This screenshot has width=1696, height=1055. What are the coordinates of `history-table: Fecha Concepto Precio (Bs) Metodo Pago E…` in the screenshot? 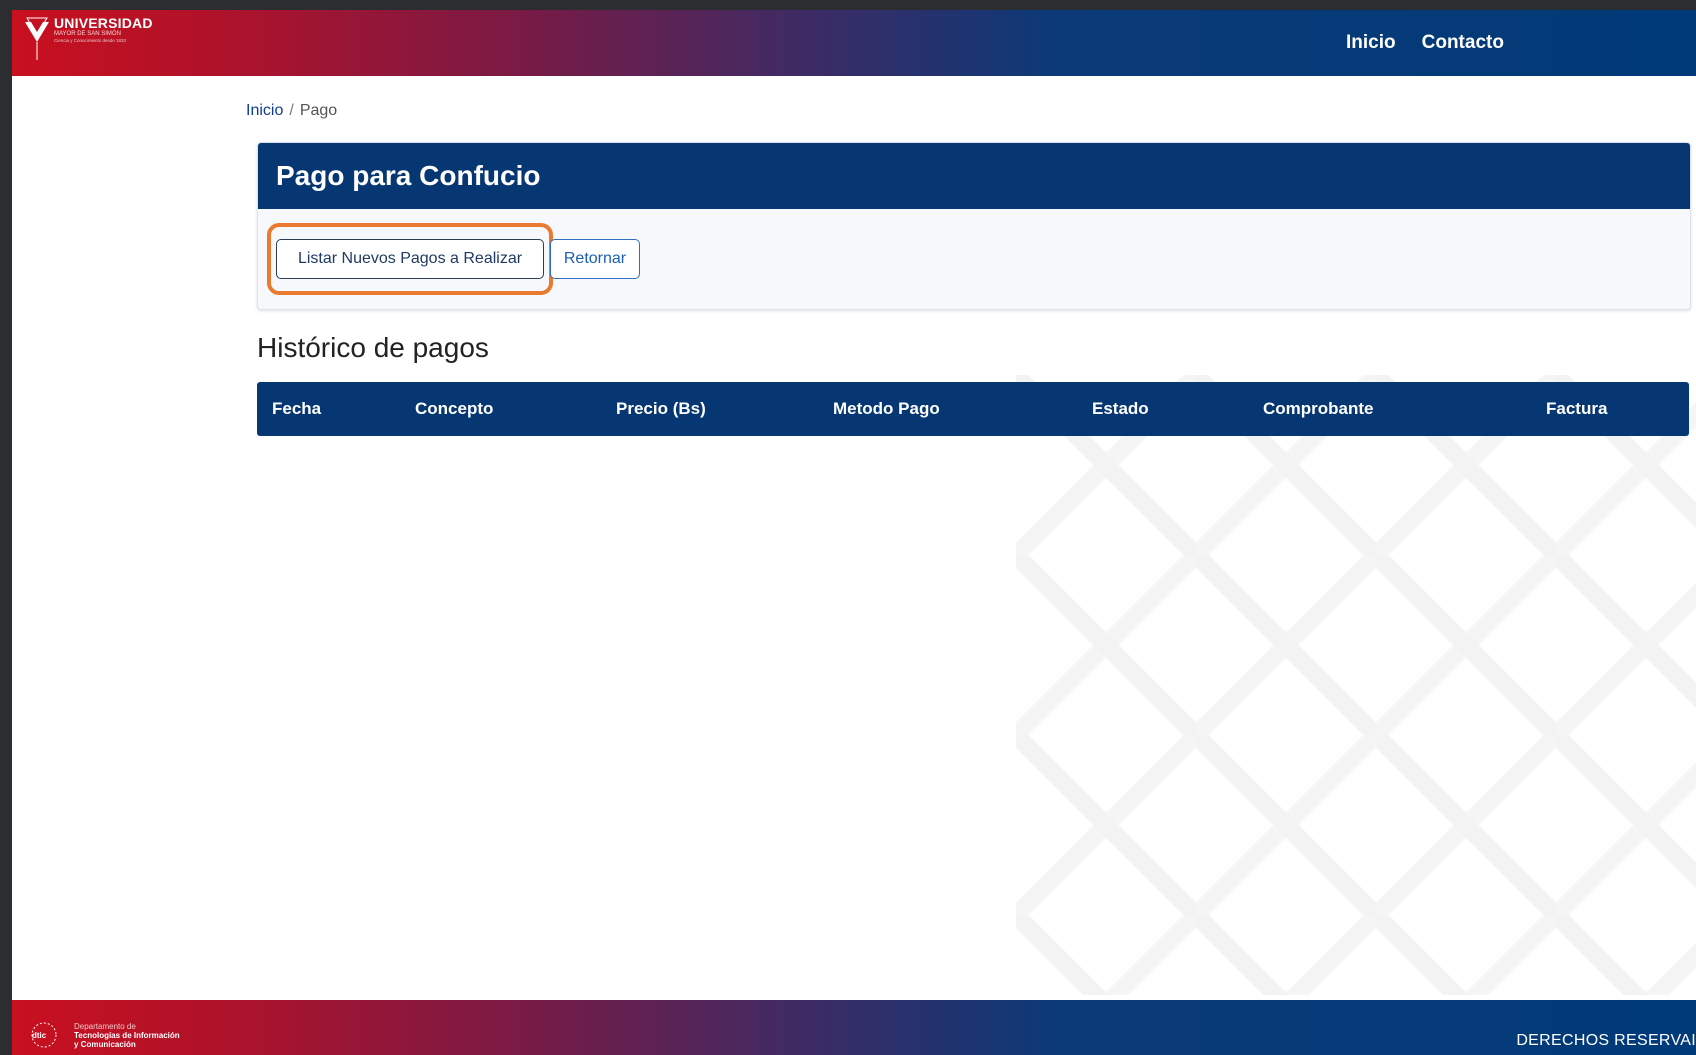 It's located at (973, 409).